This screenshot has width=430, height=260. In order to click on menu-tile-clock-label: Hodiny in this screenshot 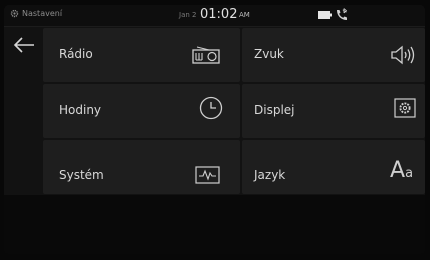, I will do `click(80, 110)`.